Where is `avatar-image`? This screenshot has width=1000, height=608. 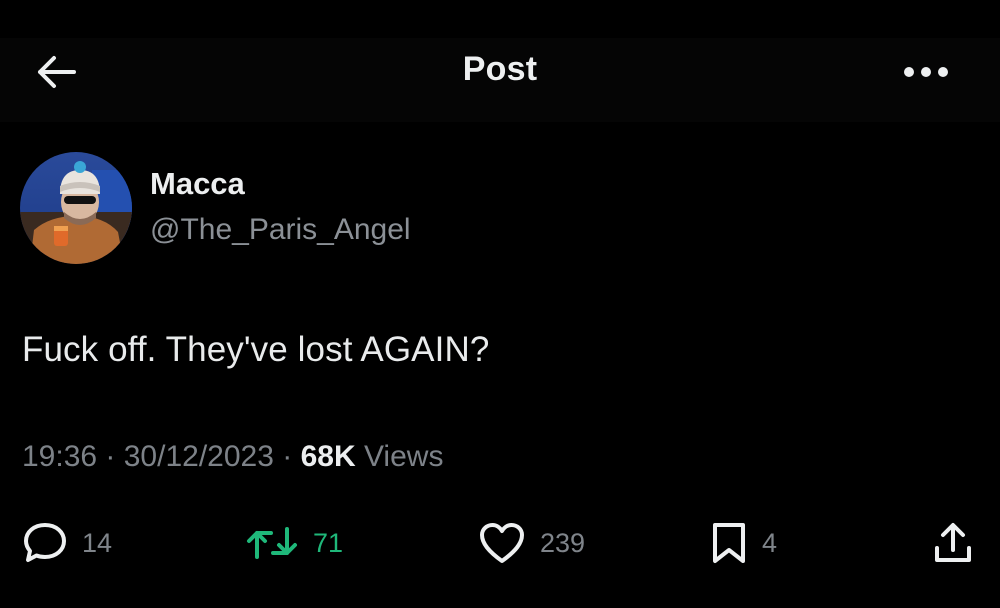 avatar-image is located at coordinates (76, 208).